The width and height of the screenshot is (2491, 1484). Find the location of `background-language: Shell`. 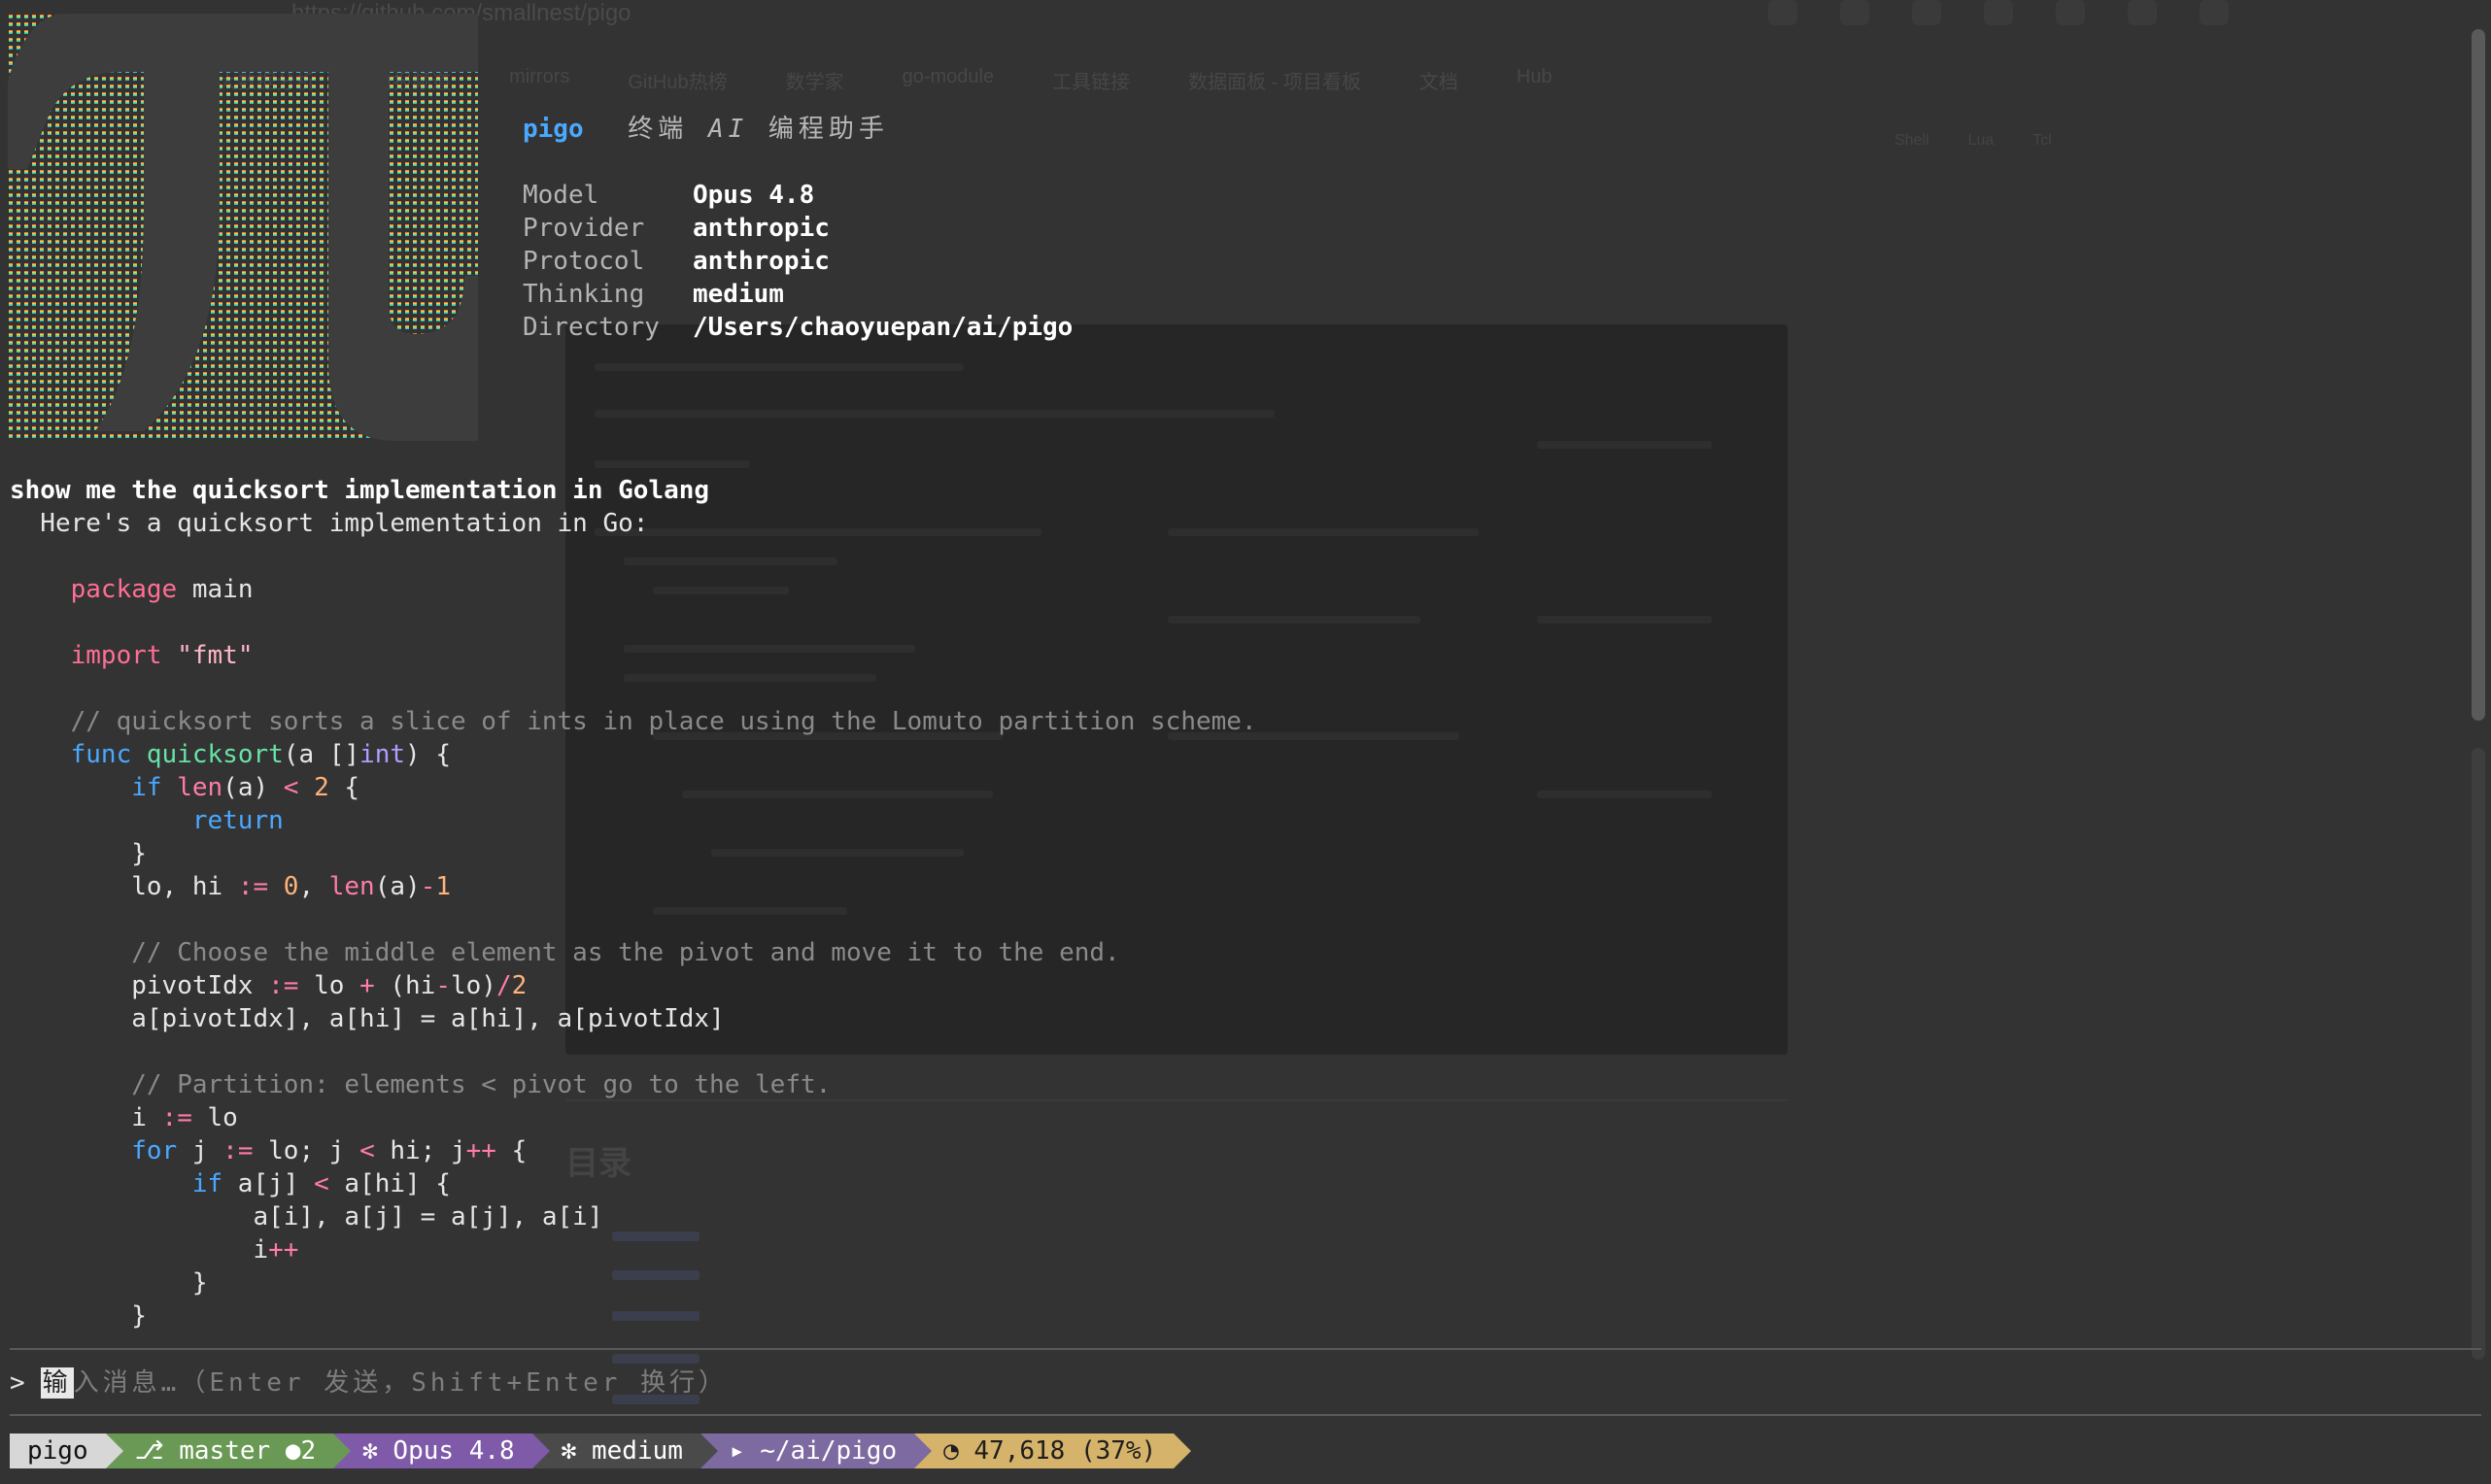

background-language: Shell is located at coordinates (1911, 140).